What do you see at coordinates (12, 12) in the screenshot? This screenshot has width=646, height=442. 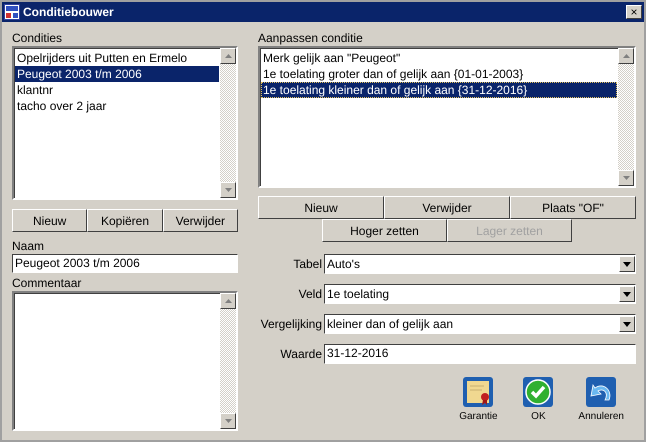 I see `app-icon` at bounding box center [12, 12].